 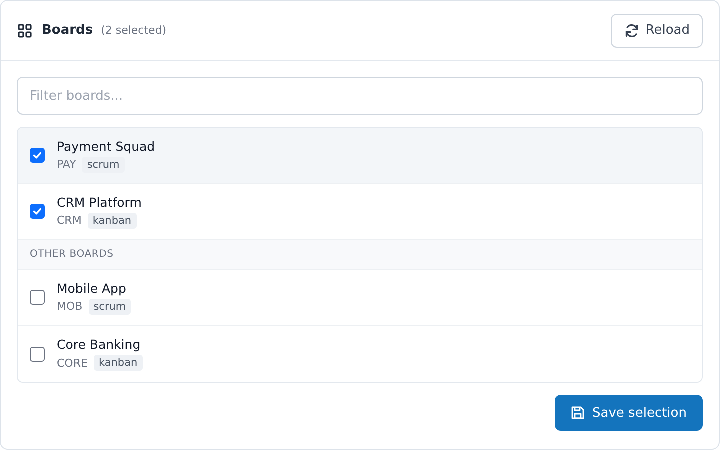 What do you see at coordinates (656, 31) in the screenshot?
I see `reload-button: Reload` at bounding box center [656, 31].